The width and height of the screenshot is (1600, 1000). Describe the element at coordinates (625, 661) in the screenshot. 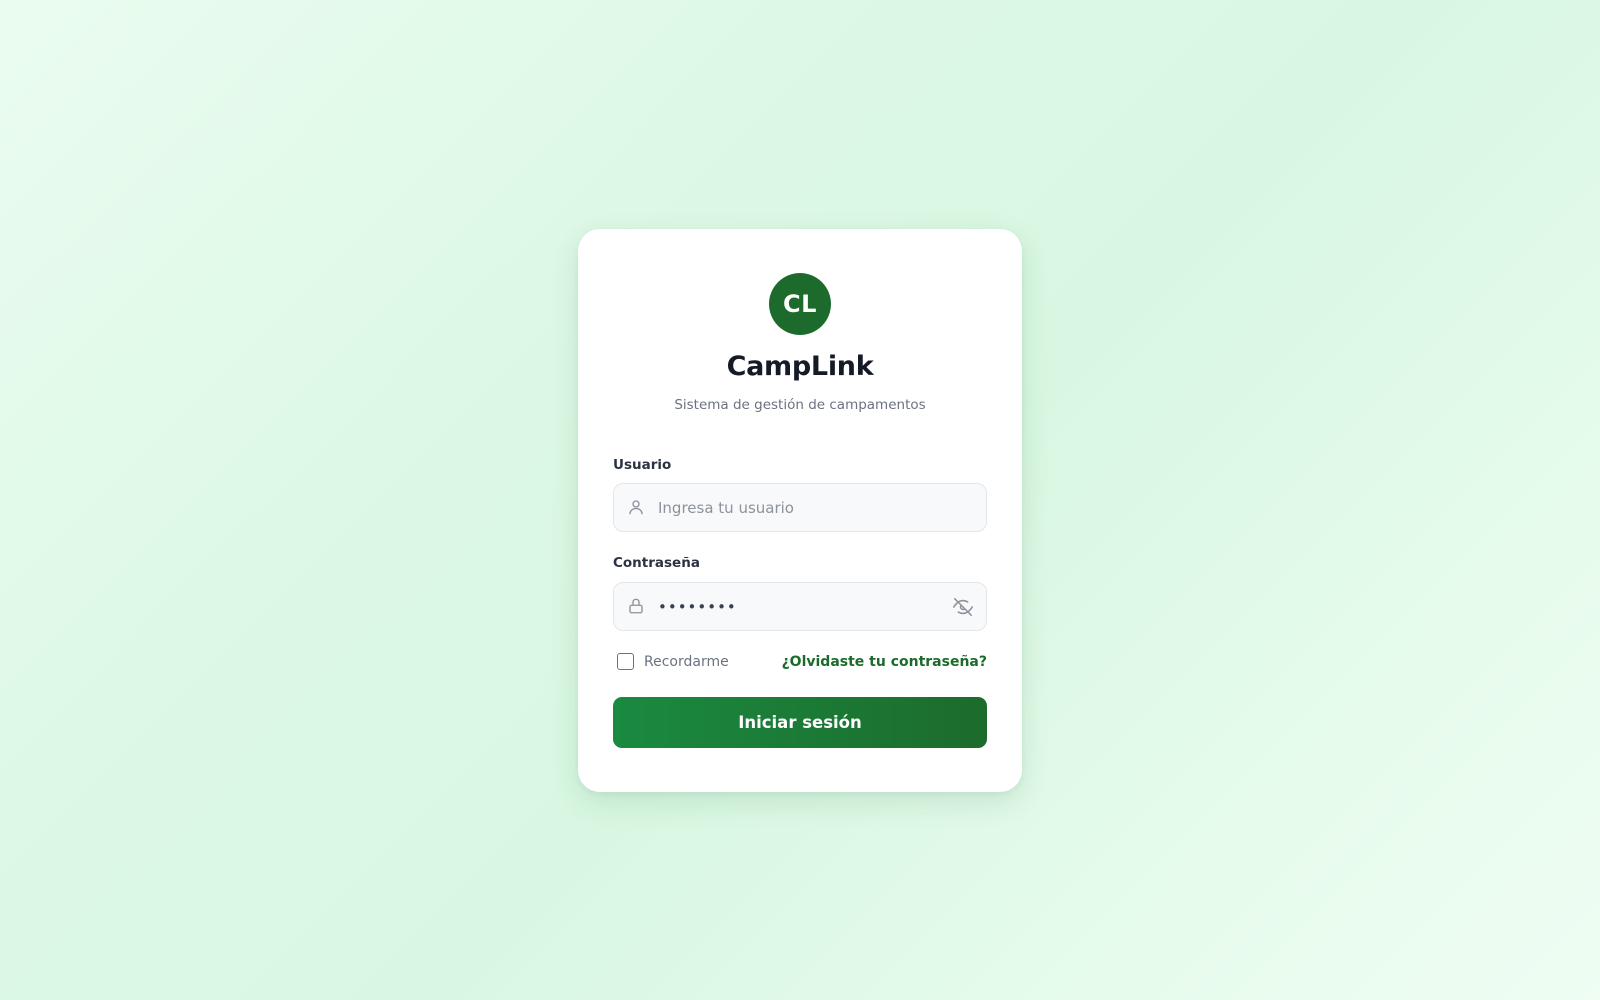

I see `remember-checkbox` at that location.